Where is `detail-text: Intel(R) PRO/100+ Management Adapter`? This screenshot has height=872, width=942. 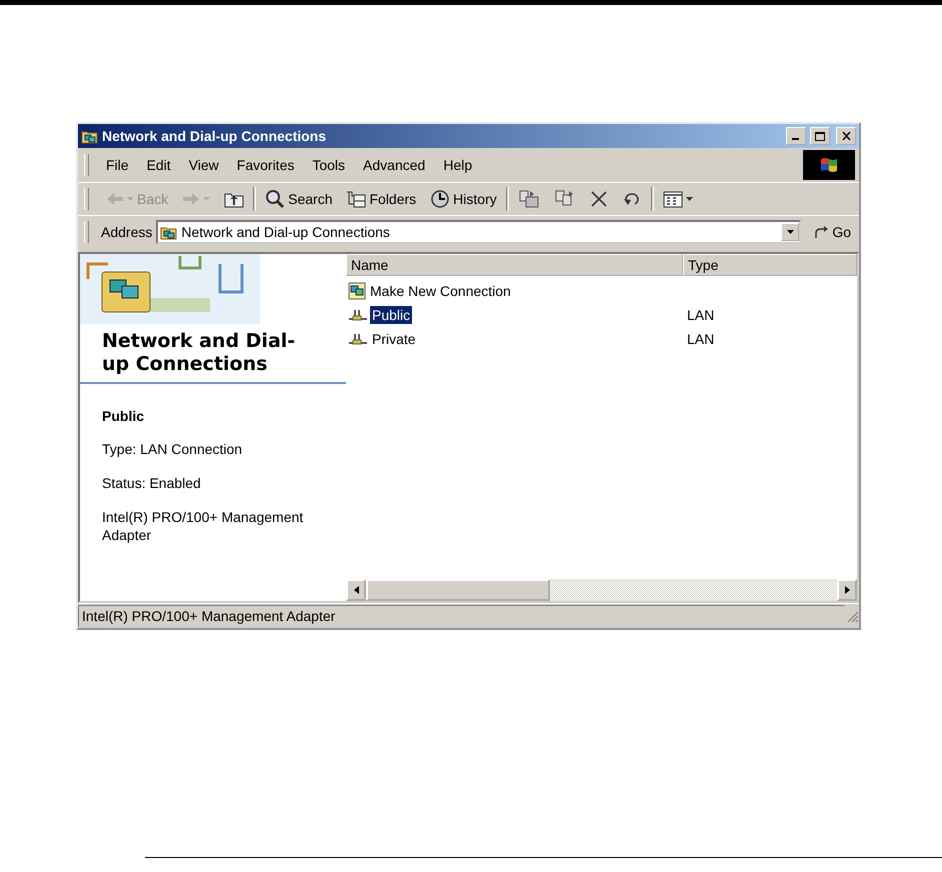 detail-text: Intel(R) PRO/100+ Management Adapter is located at coordinates (203, 526).